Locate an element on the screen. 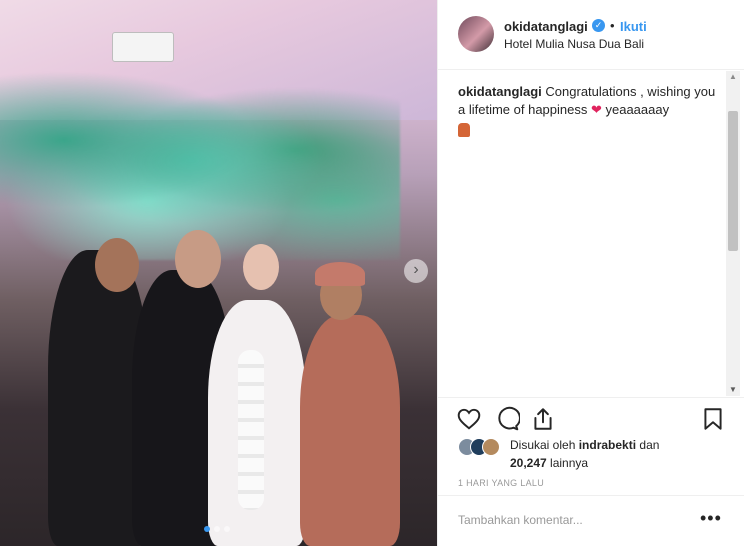 This screenshot has height=546, width=744. bookmark-icon is located at coordinates (713, 419).